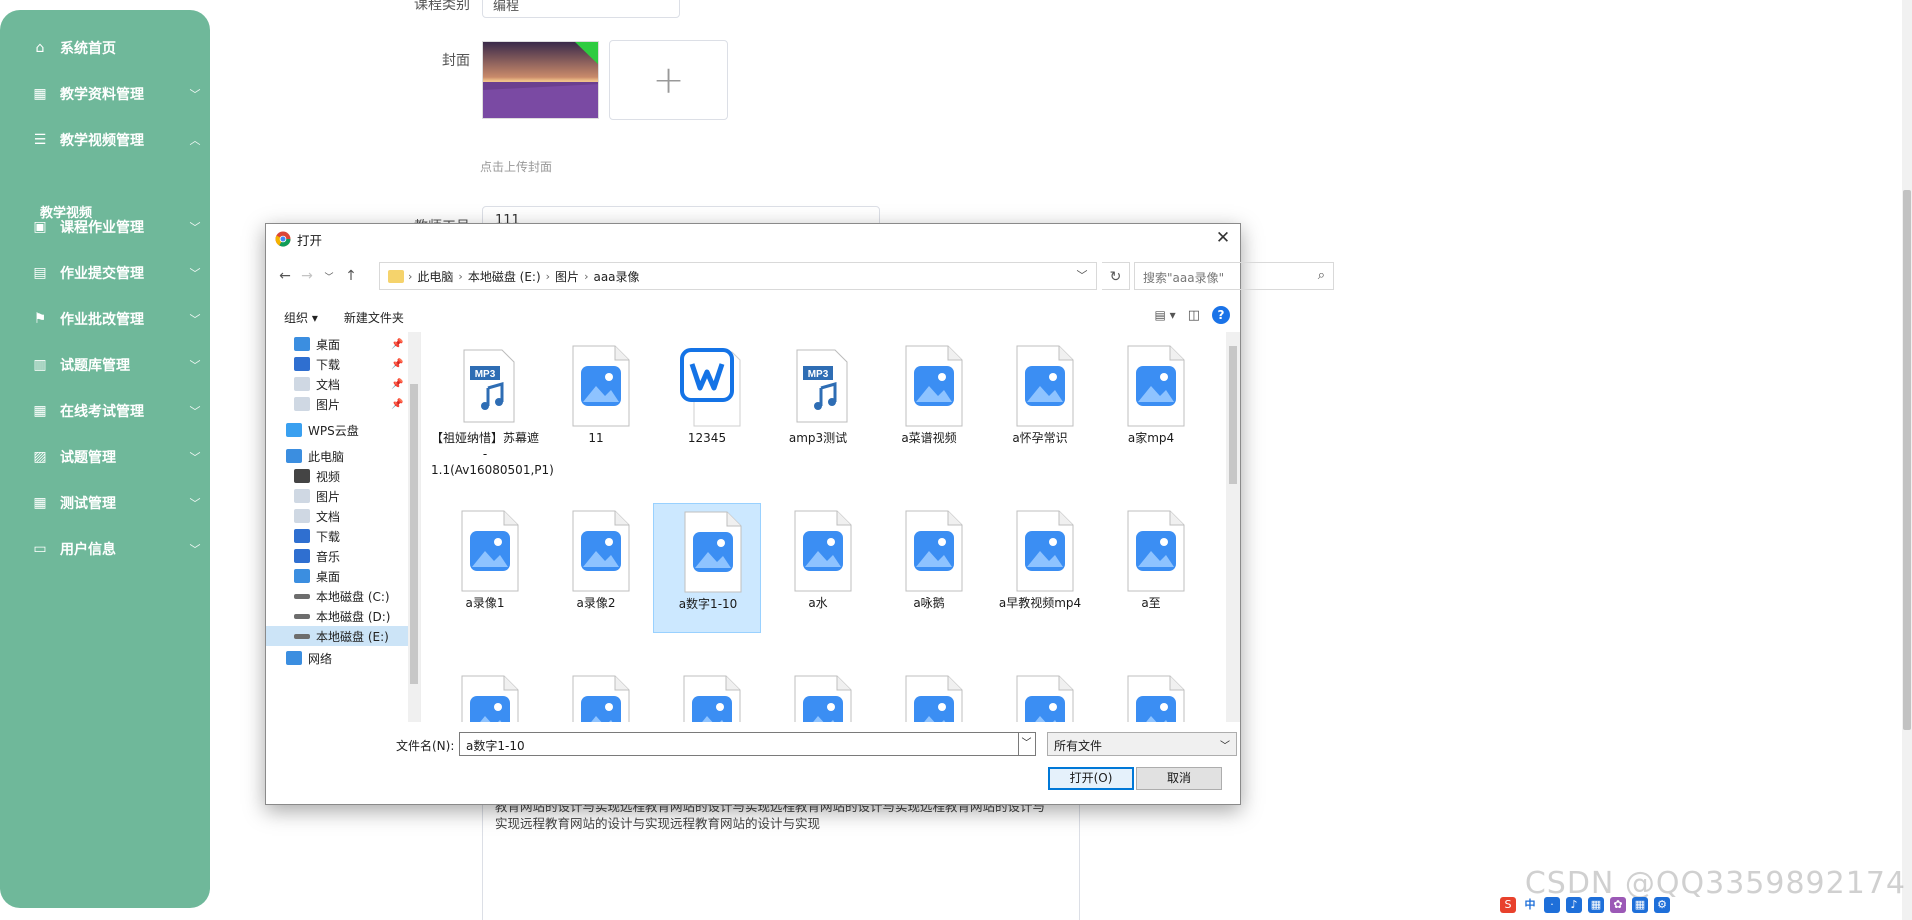 This screenshot has width=1912, height=920. I want to click on file-name: a数字1-10, so click(708, 604).